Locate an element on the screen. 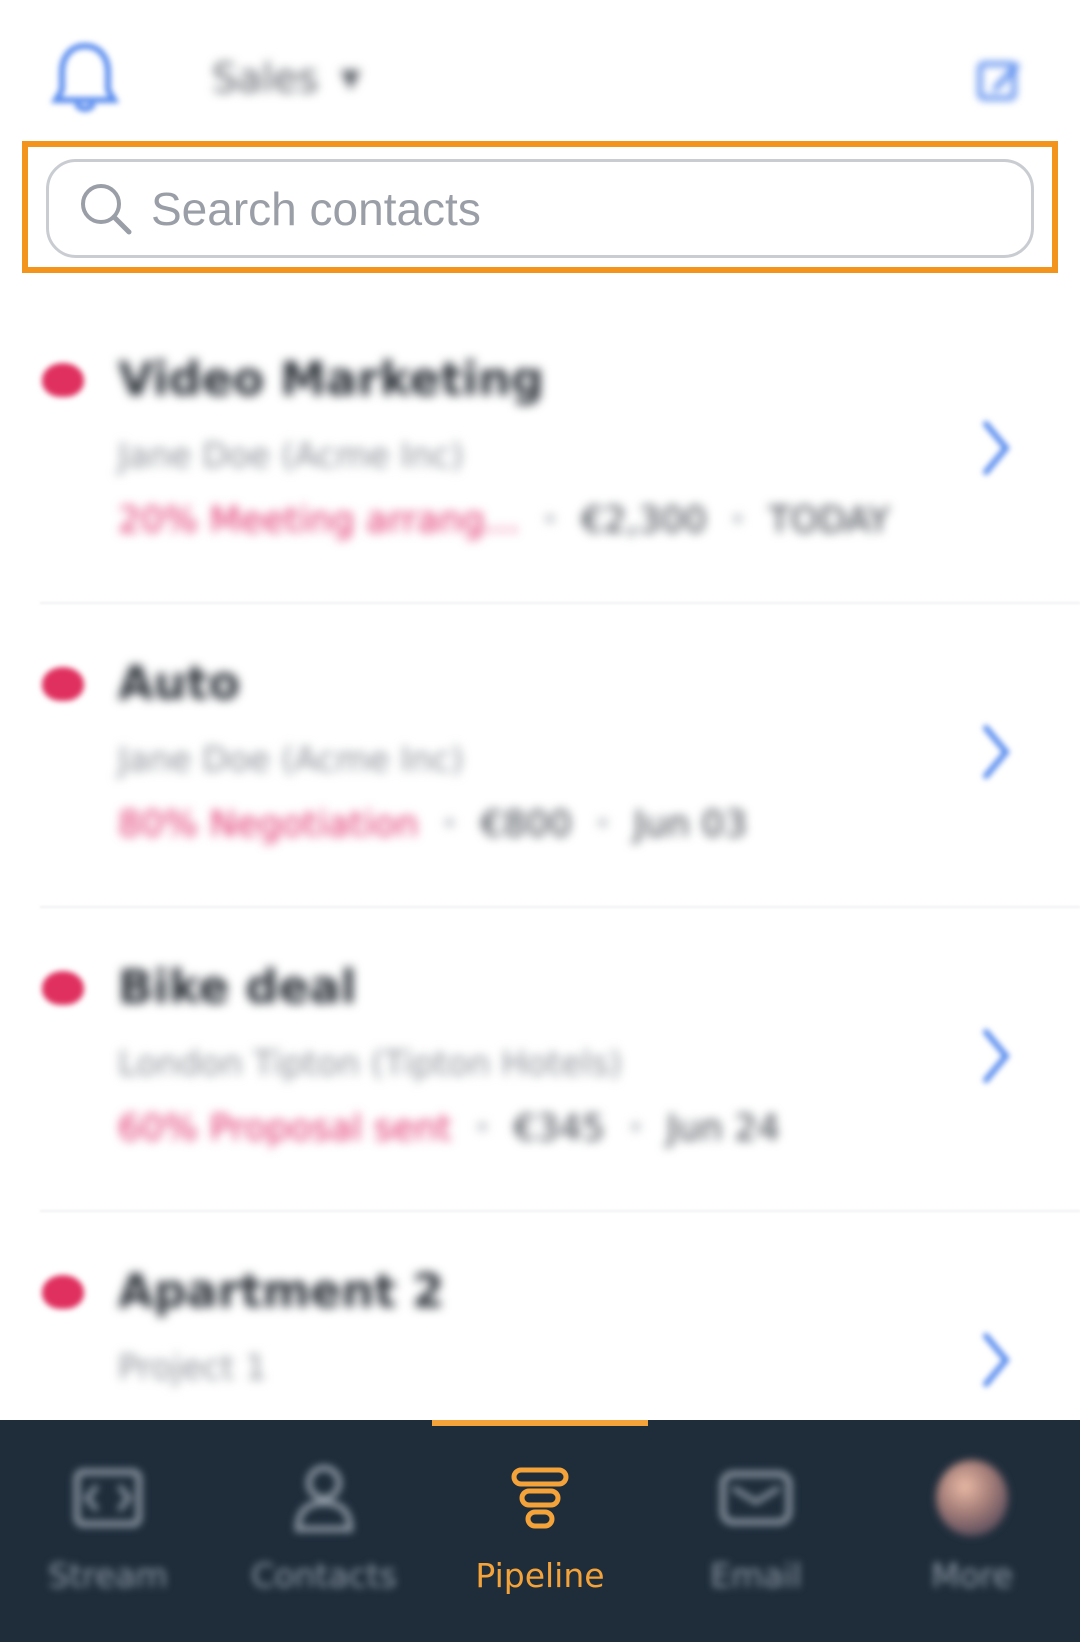 This screenshot has height=1642, width=1080. deal-meta: 20% Meeting arrang... • €2,300 • TODAY is located at coordinates (504, 520).